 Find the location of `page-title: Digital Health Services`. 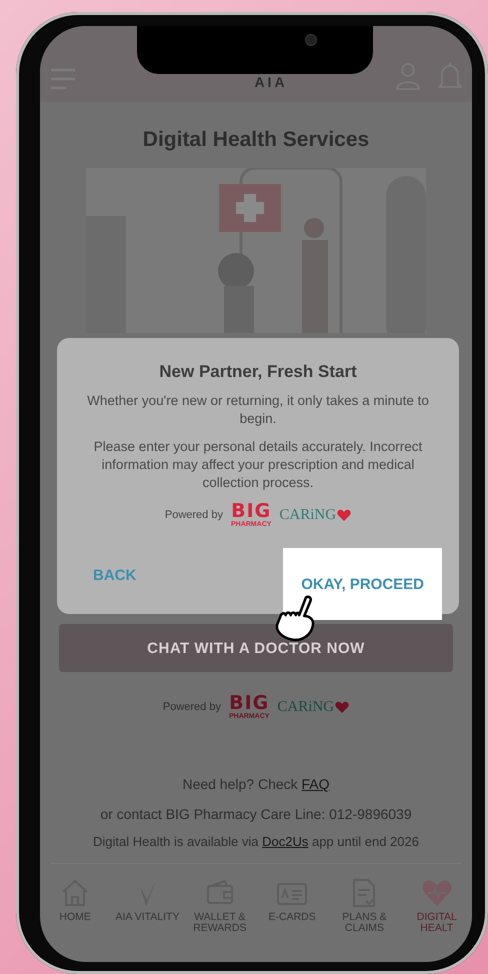

page-title: Digital Health Services is located at coordinates (256, 140).